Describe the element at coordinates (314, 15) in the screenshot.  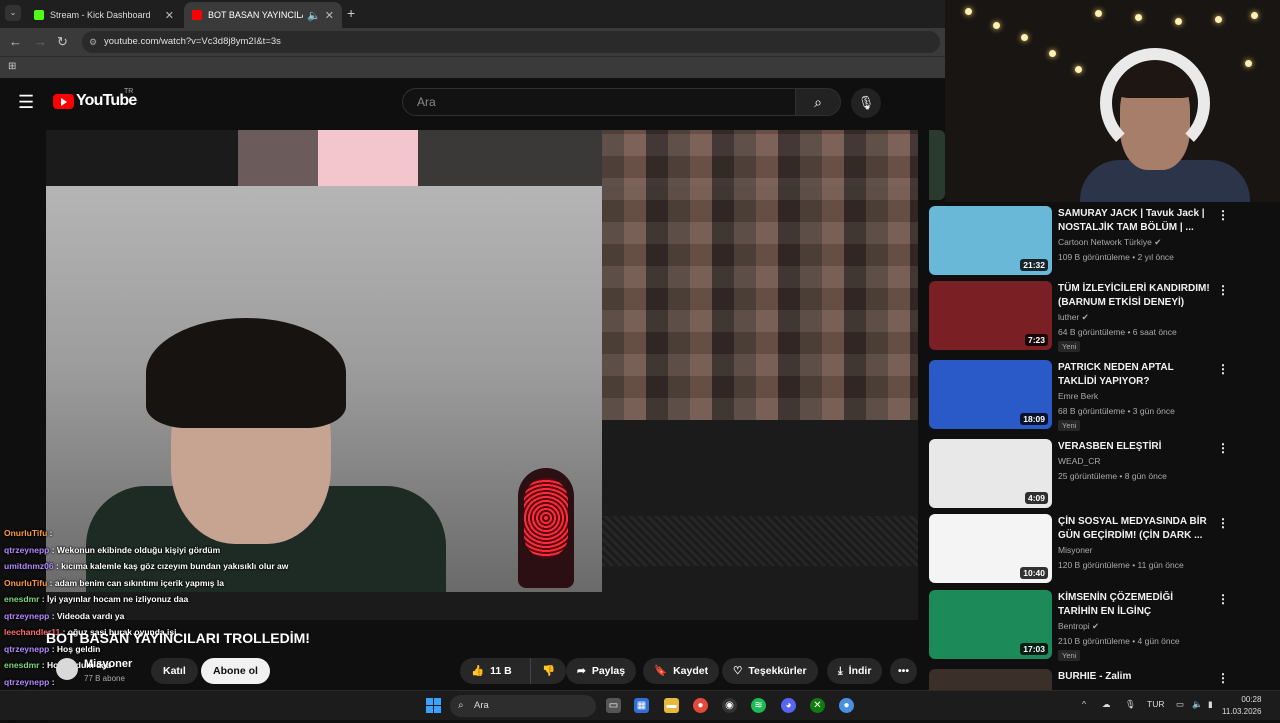
I see `speaker-icon: 🔈` at that location.